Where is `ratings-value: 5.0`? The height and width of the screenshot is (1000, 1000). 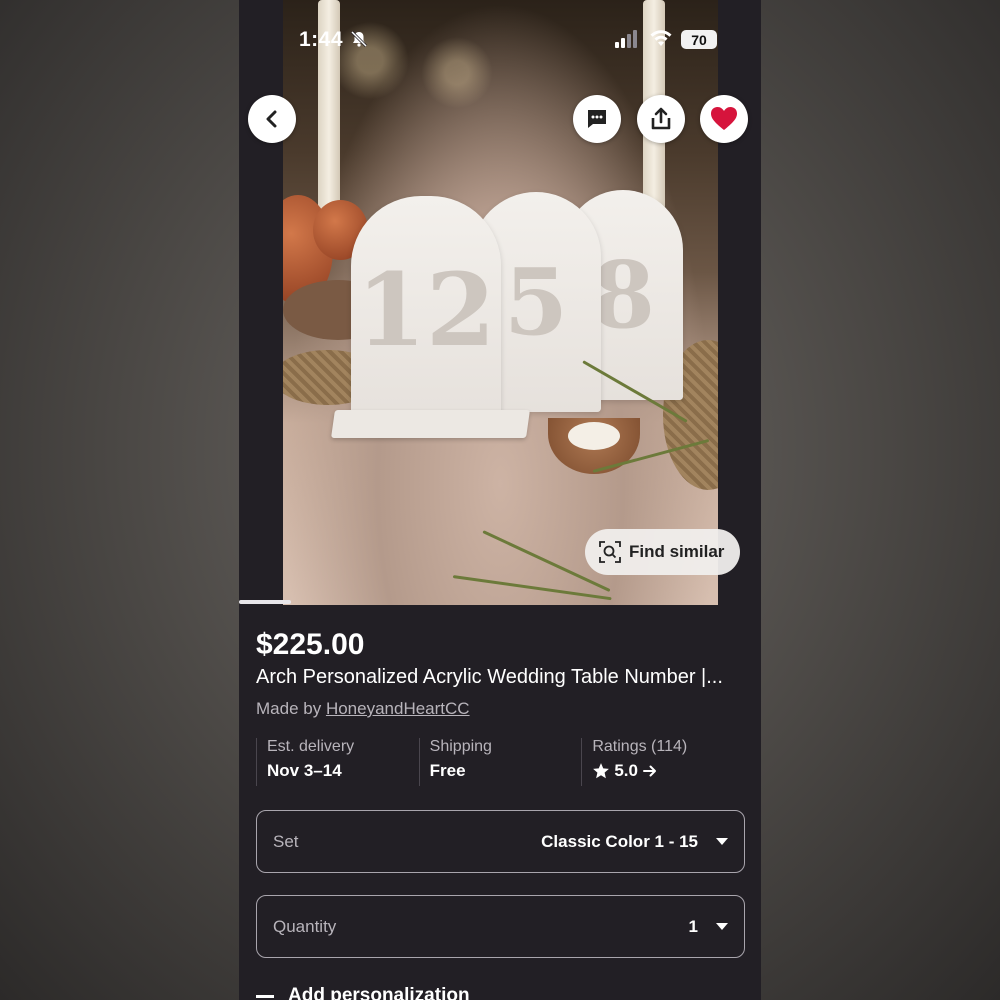 ratings-value: 5.0 is located at coordinates (626, 770).